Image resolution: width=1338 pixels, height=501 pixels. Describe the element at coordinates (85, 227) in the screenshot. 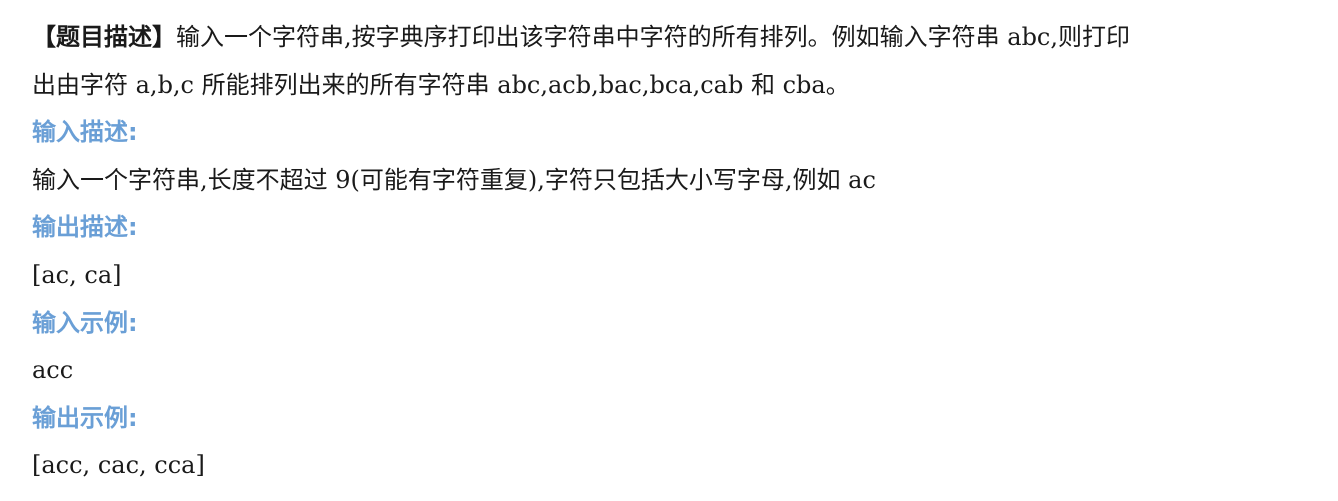

I see `output-description-heading: 输出描述:` at that location.